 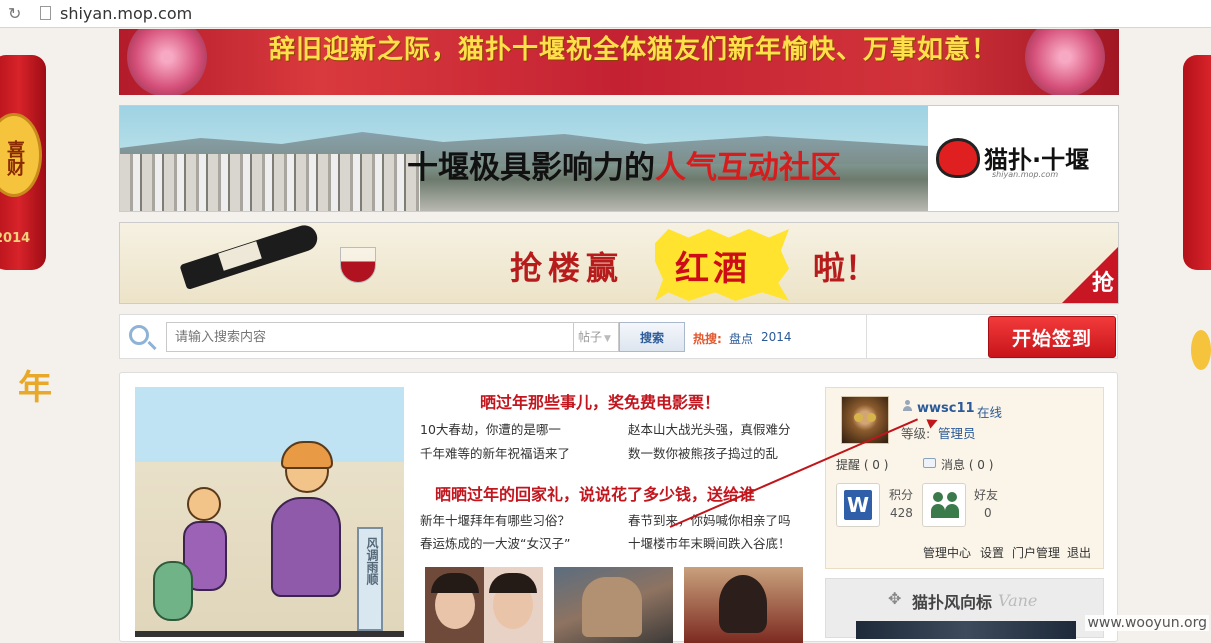 I want to click on news-link: 春运炼成的一大波“女汉子”, so click(x=495, y=542).